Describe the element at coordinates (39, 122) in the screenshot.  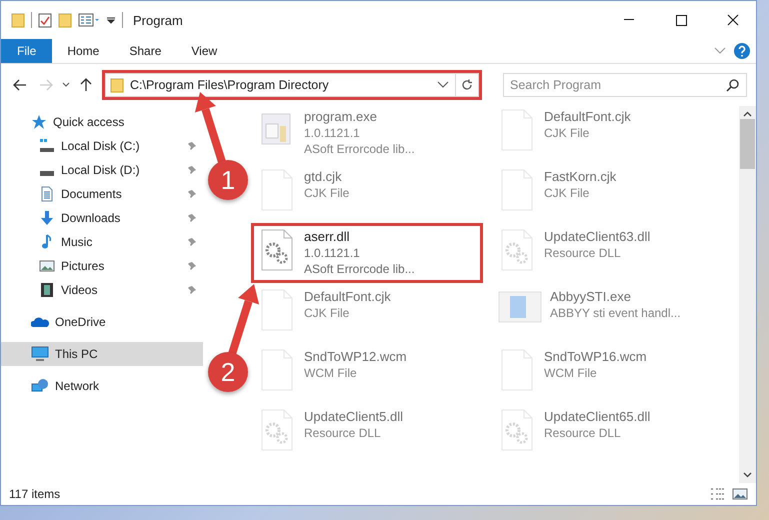
I see `star-icon` at that location.